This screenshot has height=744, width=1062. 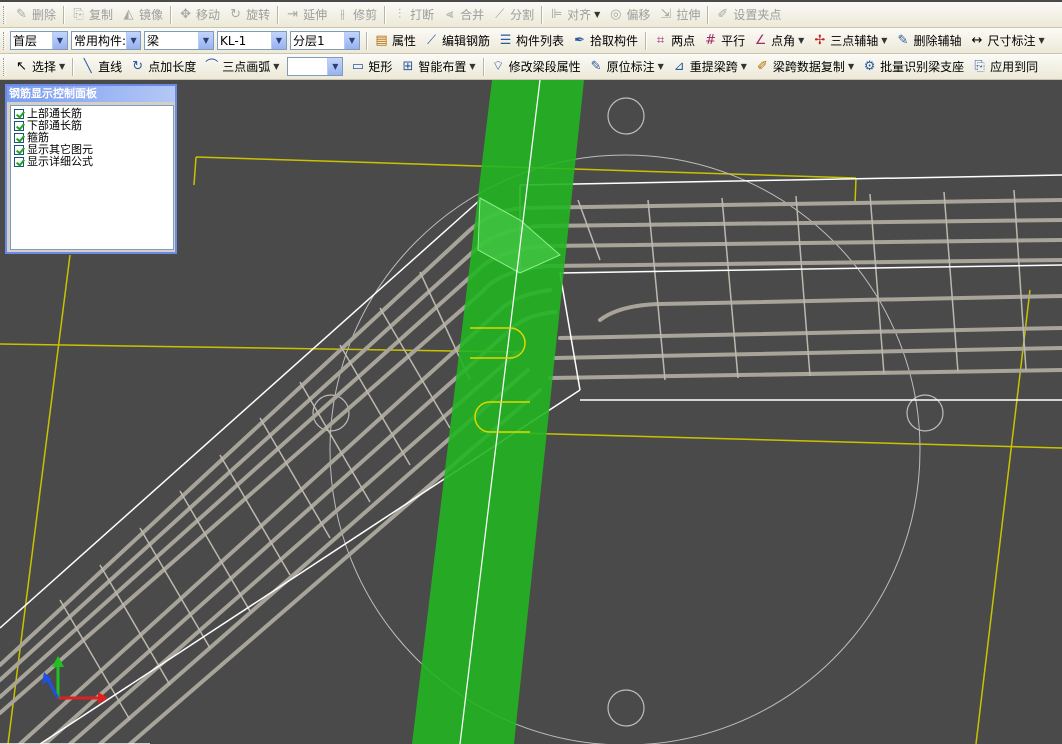 I want to click on in-place-label-button: ✎ 原位标注 ▼, so click(x=626, y=67).